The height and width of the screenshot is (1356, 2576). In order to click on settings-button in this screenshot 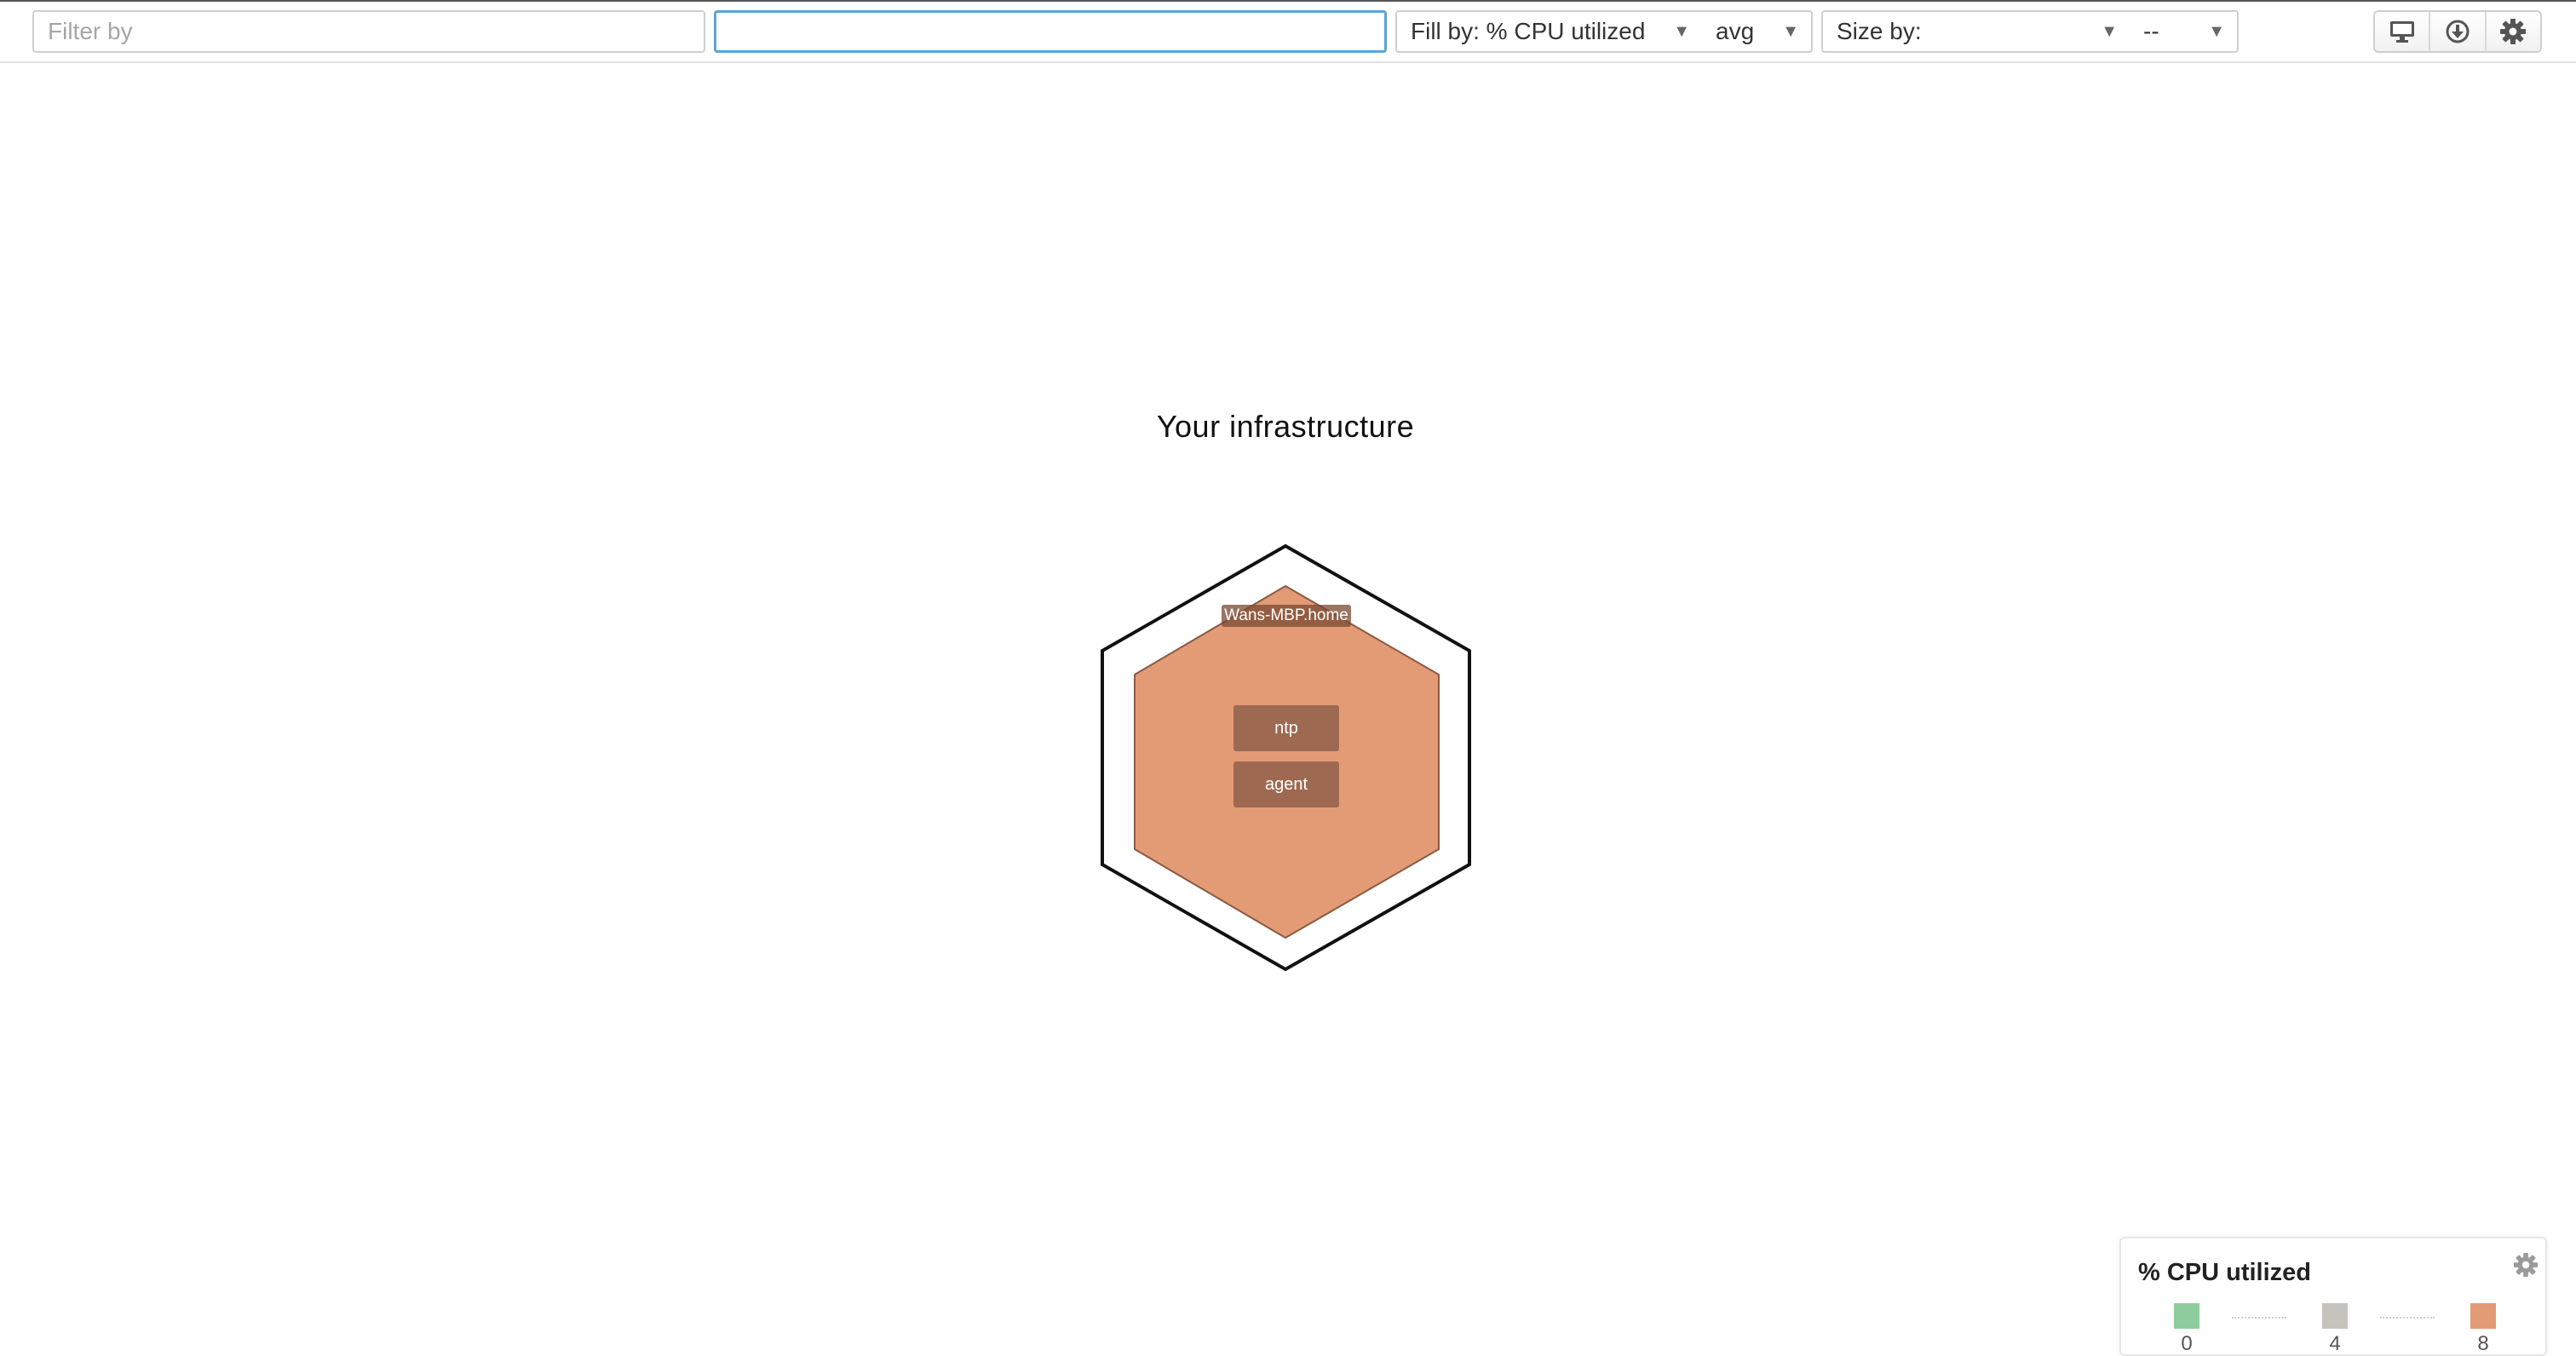, I will do `click(2514, 31)`.